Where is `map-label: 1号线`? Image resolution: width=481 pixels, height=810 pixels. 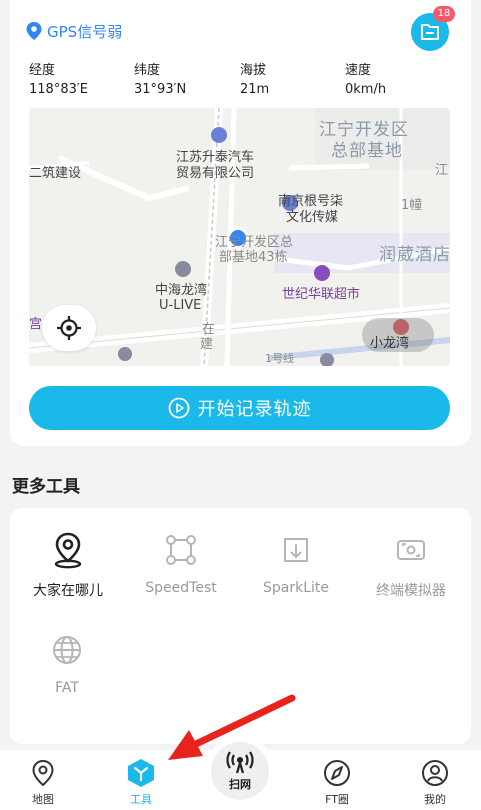
map-label: 1号线 is located at coordinates (279, 358).